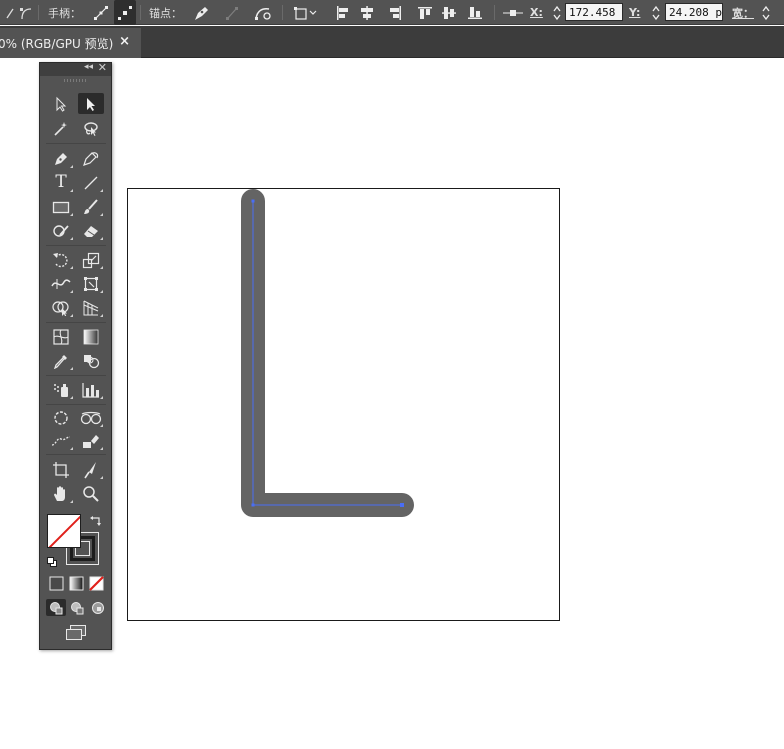 This screenshot has height=749, width=784. Describe the element at coordinates (766, 12) in the screenshot. I see `width-stepper-icon` at that location.